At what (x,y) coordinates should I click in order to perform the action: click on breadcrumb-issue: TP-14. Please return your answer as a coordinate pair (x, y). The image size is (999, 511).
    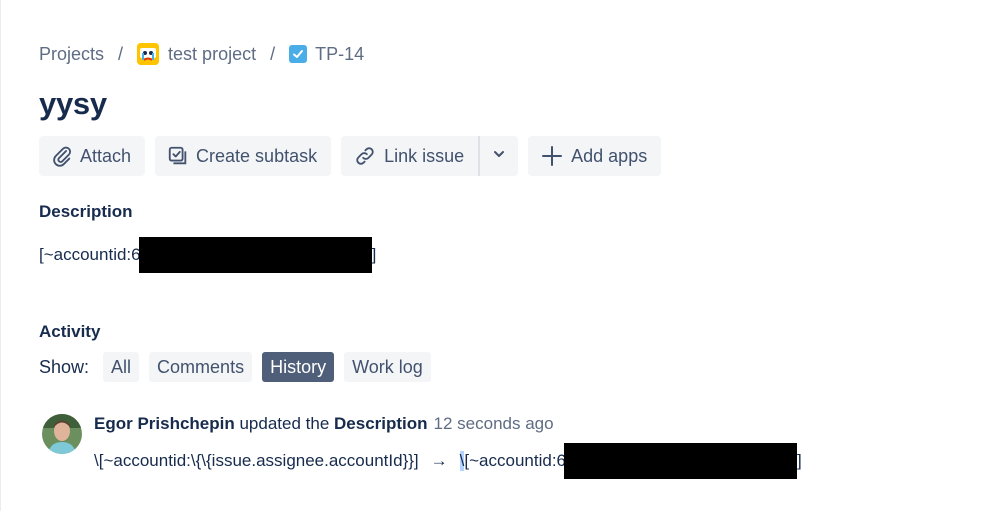
    Looking at the image, I should click on (326, 54).